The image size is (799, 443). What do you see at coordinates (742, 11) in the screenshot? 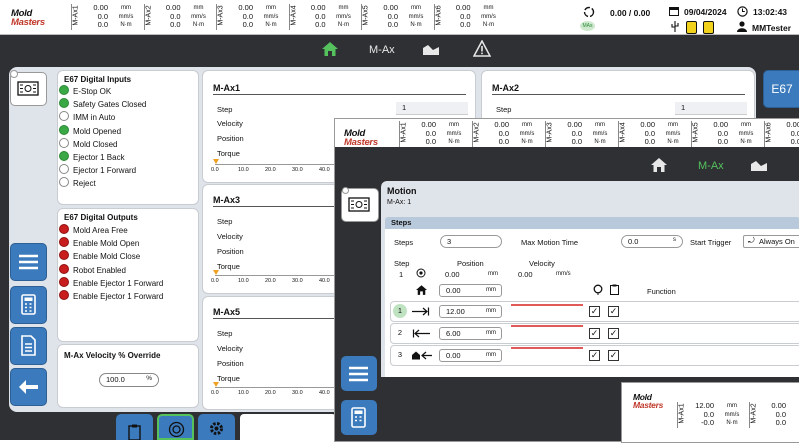
I see `clock-icon` at bounding box center [742, 11].